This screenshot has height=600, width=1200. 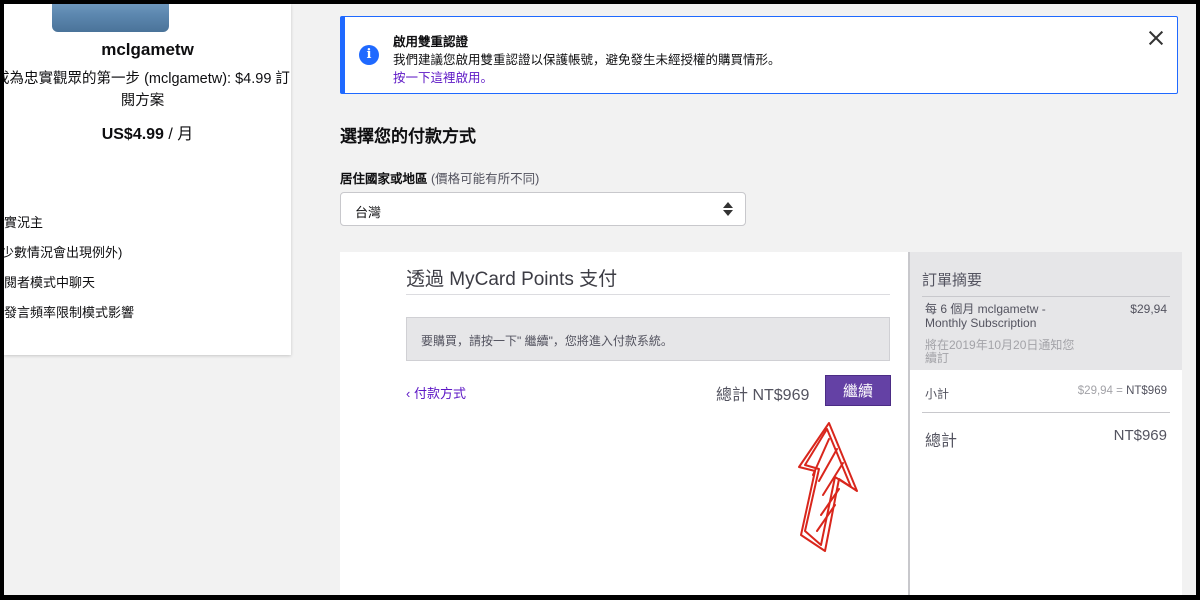 I want to click on red-arrow-annotation, so click(x=828, y=487).